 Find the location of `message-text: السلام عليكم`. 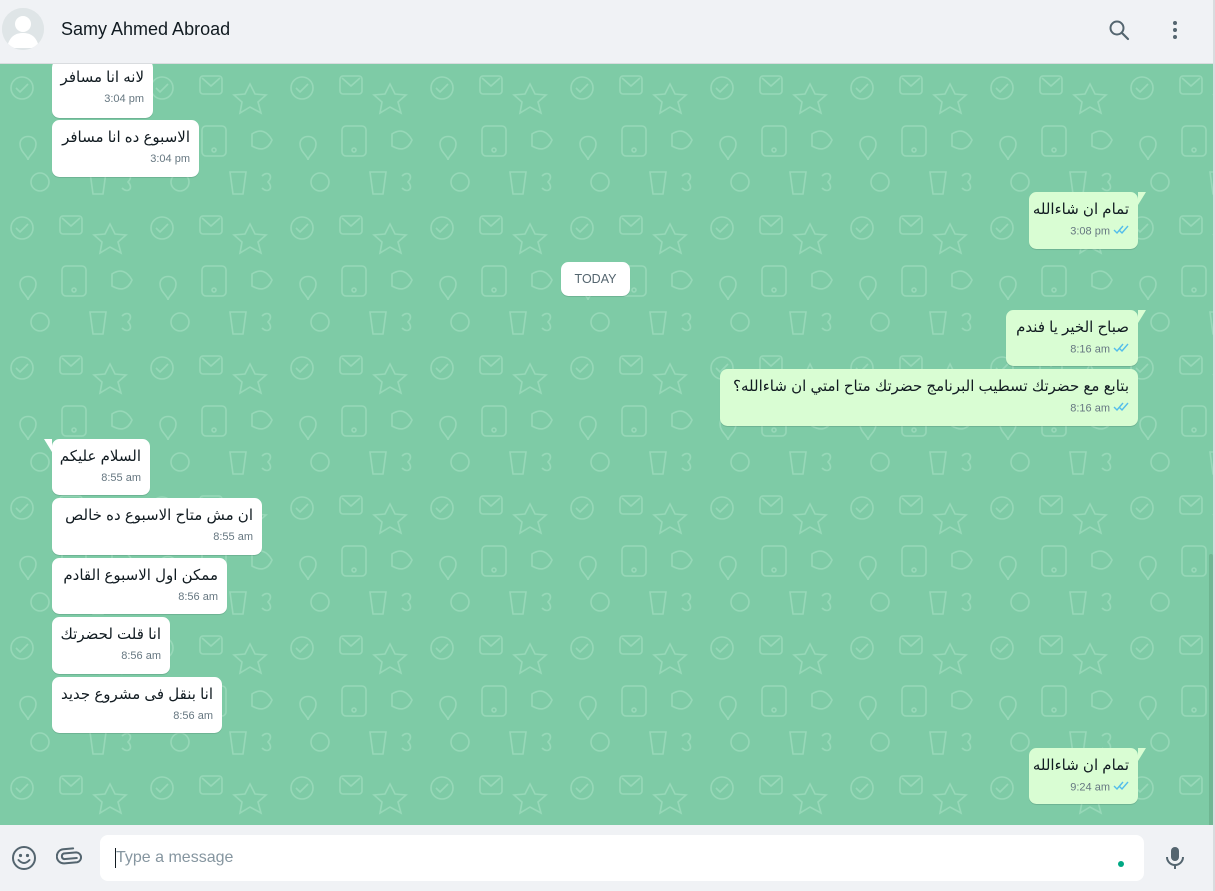

message-text: السلام عليكم is located at coordinates (100, 456).